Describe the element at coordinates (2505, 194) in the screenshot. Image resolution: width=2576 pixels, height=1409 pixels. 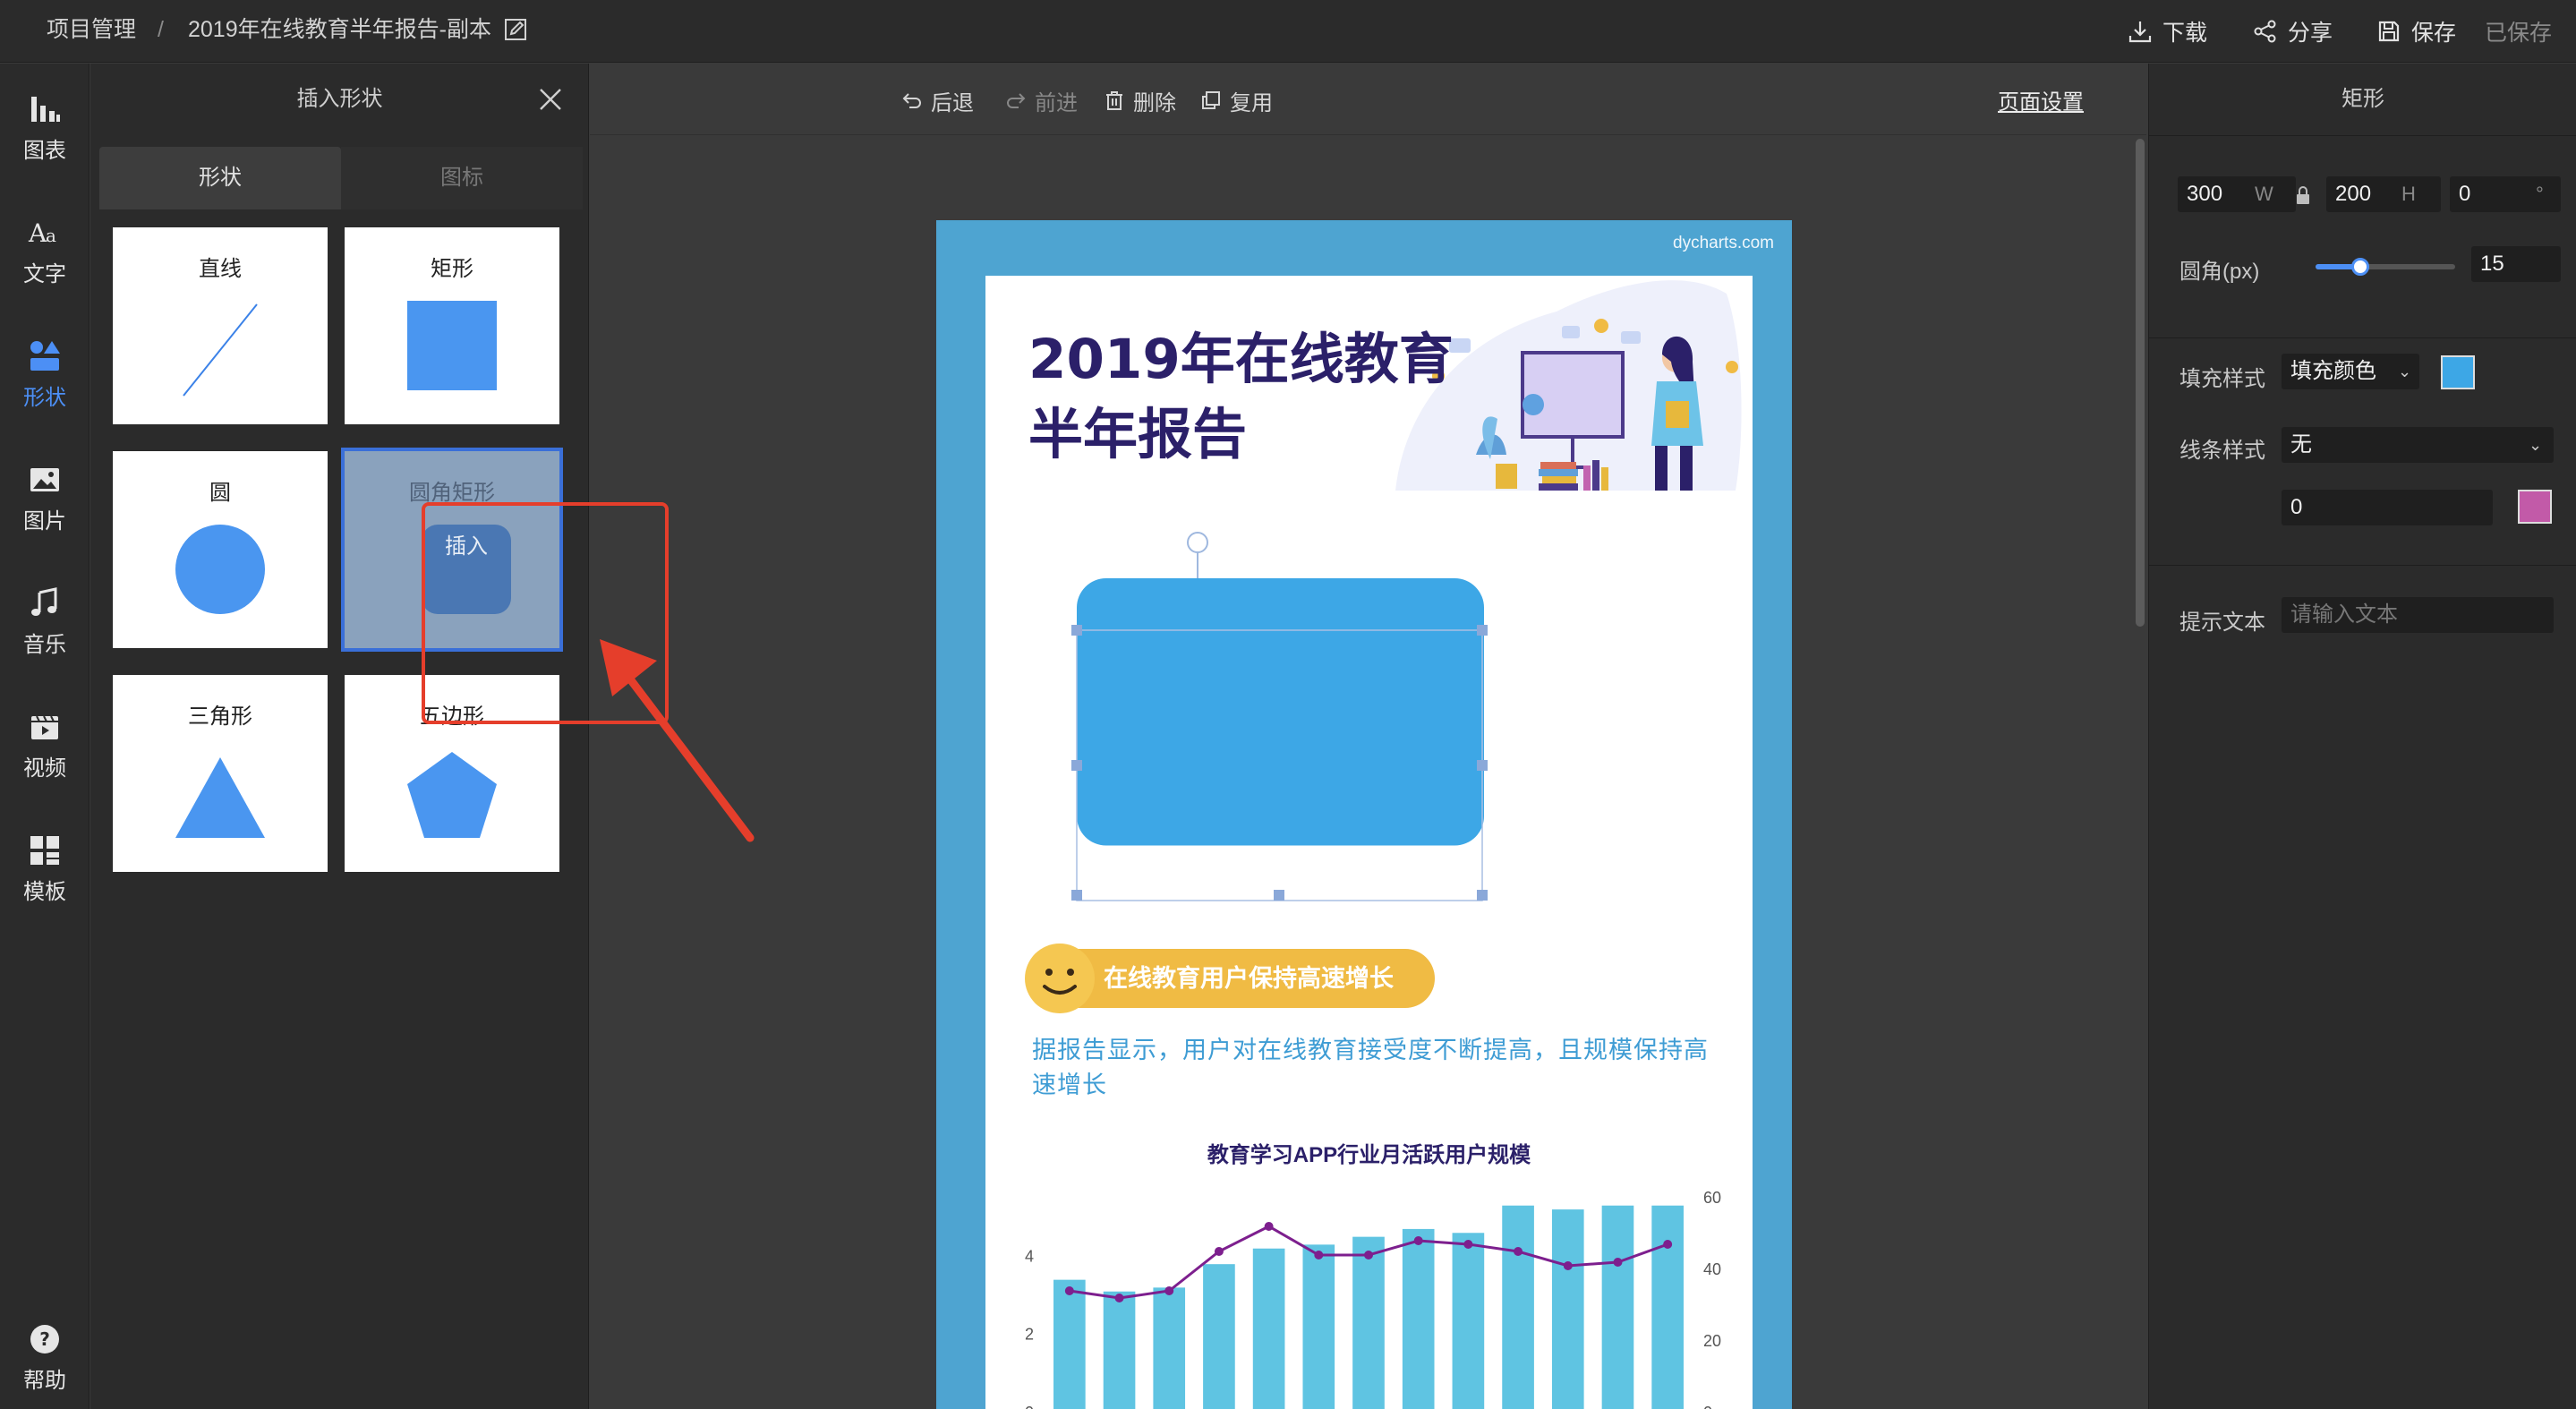
I see `rotation-input: 0 °` at that location.